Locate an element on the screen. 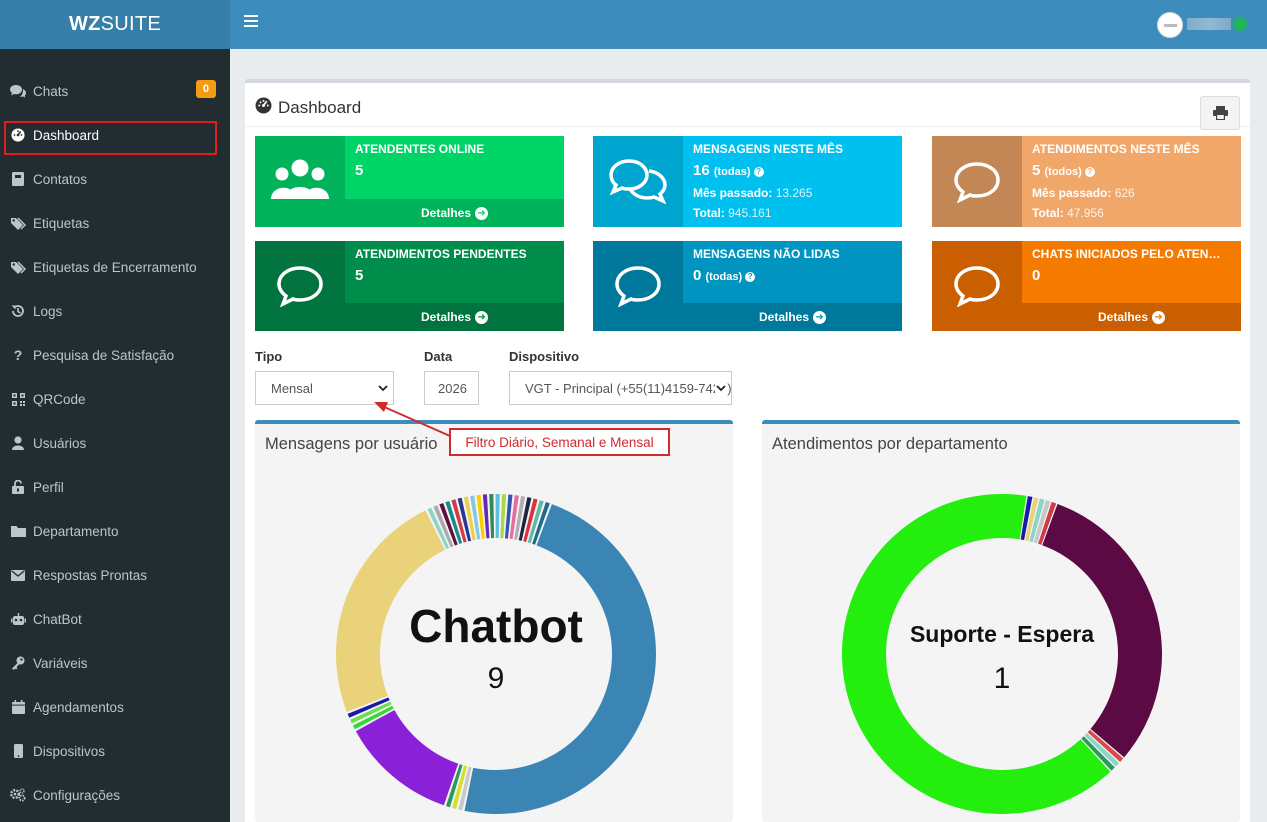 This screenshot has width=1267, height=822. sidebar-item-label: Chats is located at coordinates (51, 91).